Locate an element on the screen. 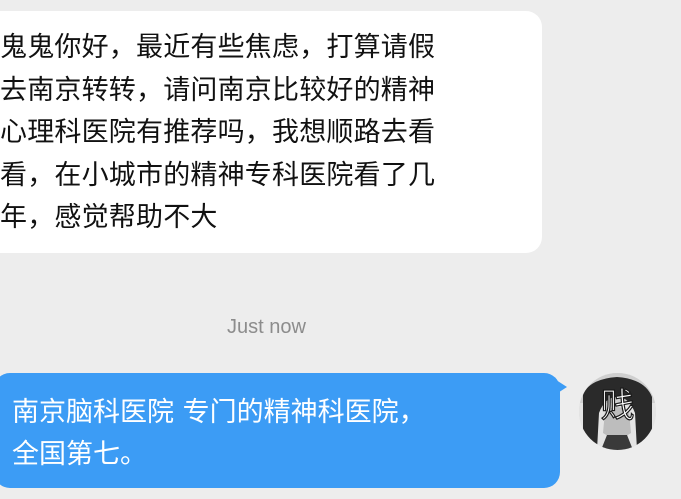 This screenshot has height=499, width=681. outgoing-bubble-tail is located at coordinates (560, 387).